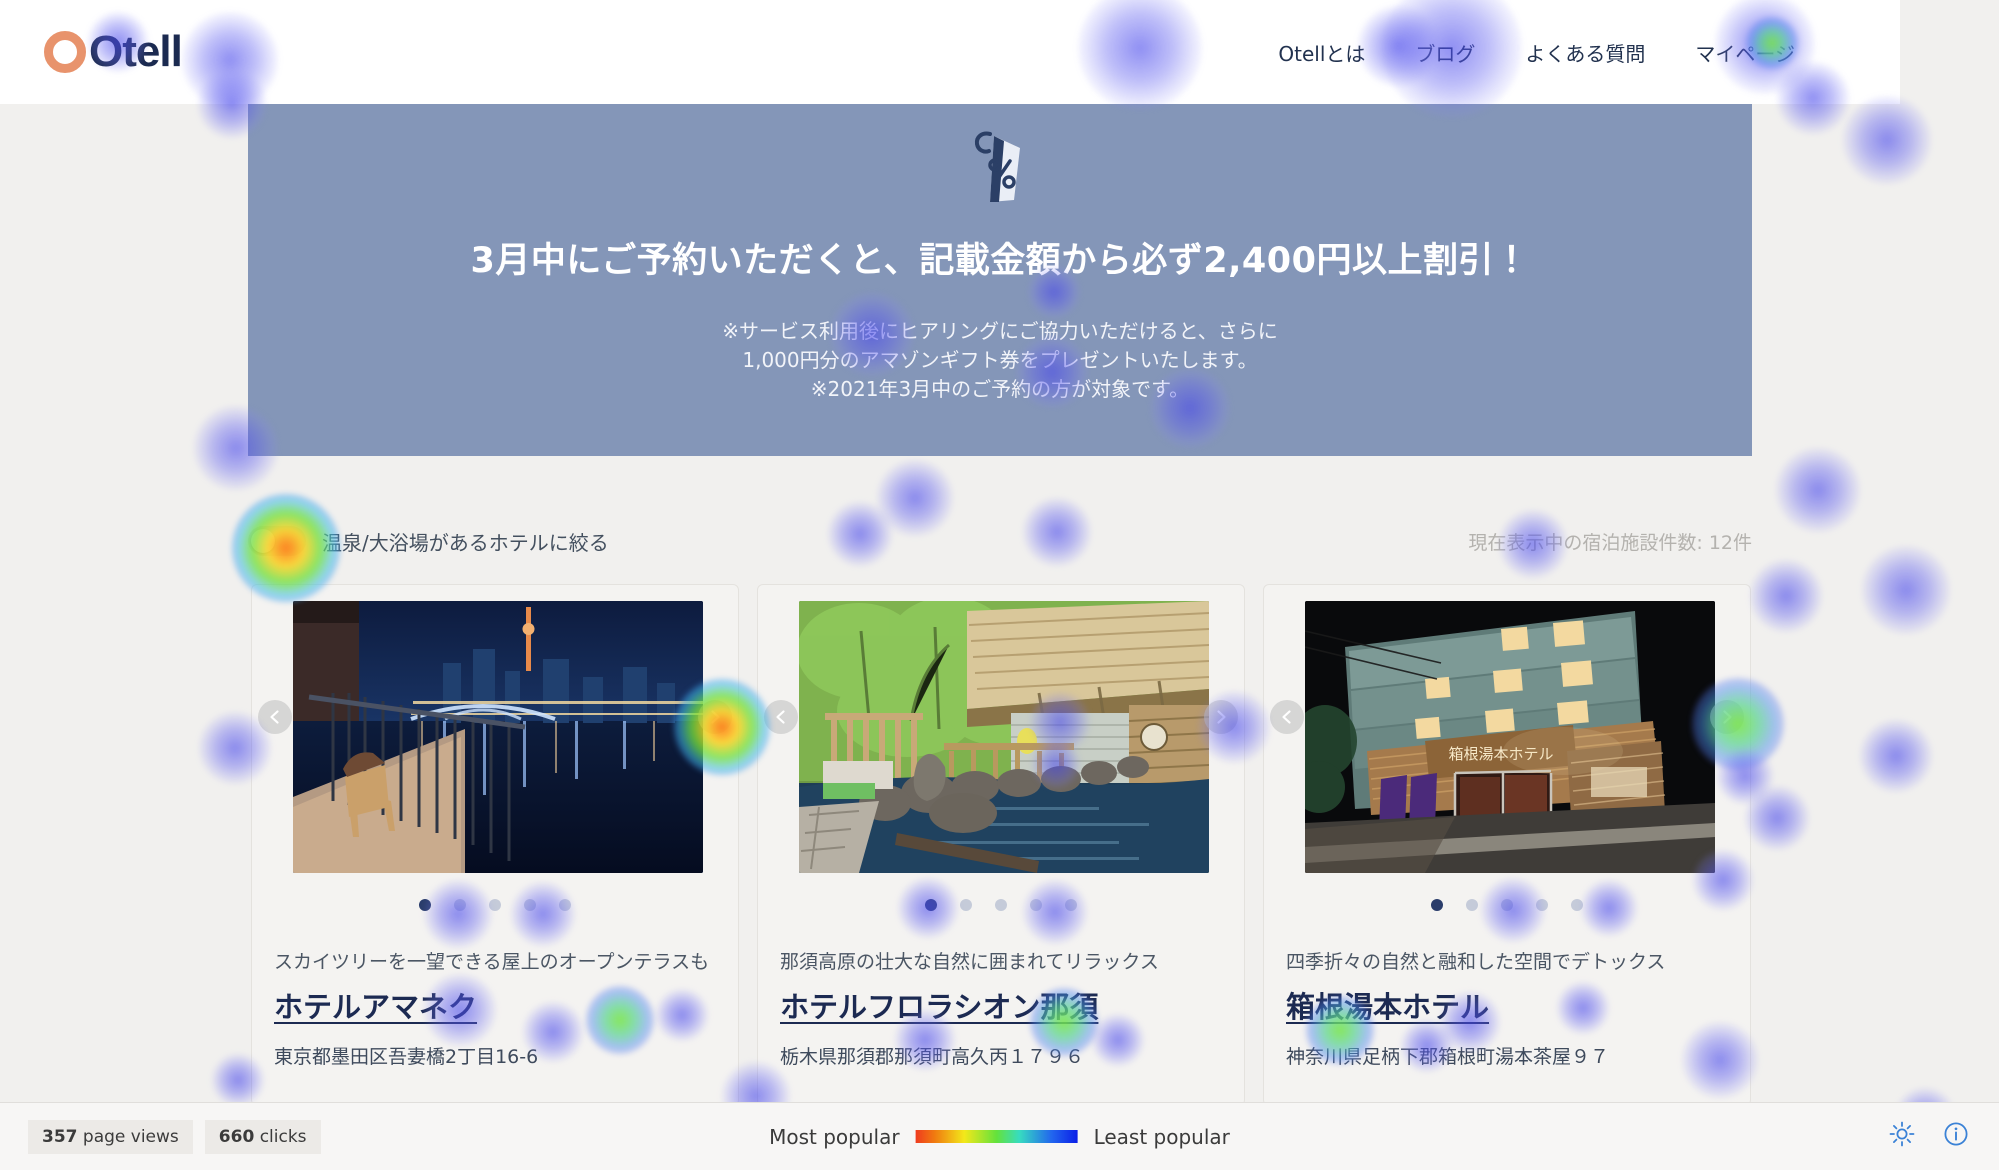  Describe the element at coordinates (1610, 542) in the screenshot. I see `result-count-label: 現在表示中の宿泊施設件数: 12件` at that location.